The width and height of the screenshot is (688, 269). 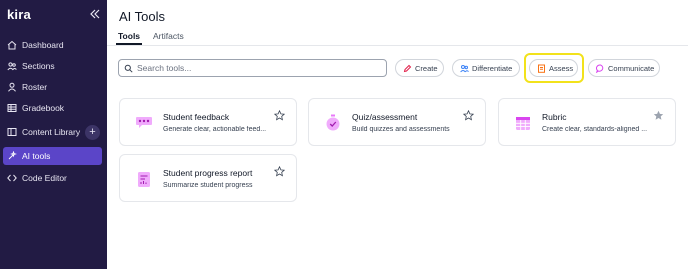 I want to click on sidebar-item-label: AI tools, so click(x=36, y=156).